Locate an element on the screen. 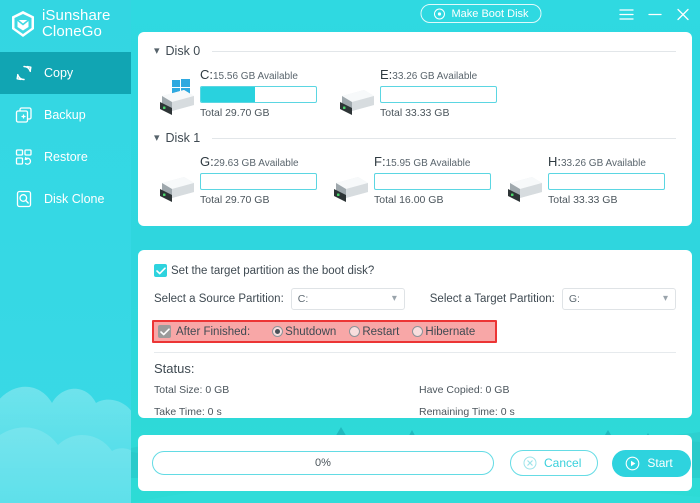  partition-e-usage-bar is located at coordinates (438, 94).